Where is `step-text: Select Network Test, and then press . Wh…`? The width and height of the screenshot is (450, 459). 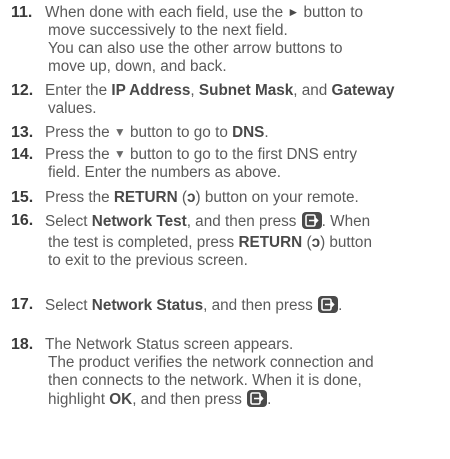 step-text: Select Network Test, and then press . Wh… is located at coordinates (208, 240).